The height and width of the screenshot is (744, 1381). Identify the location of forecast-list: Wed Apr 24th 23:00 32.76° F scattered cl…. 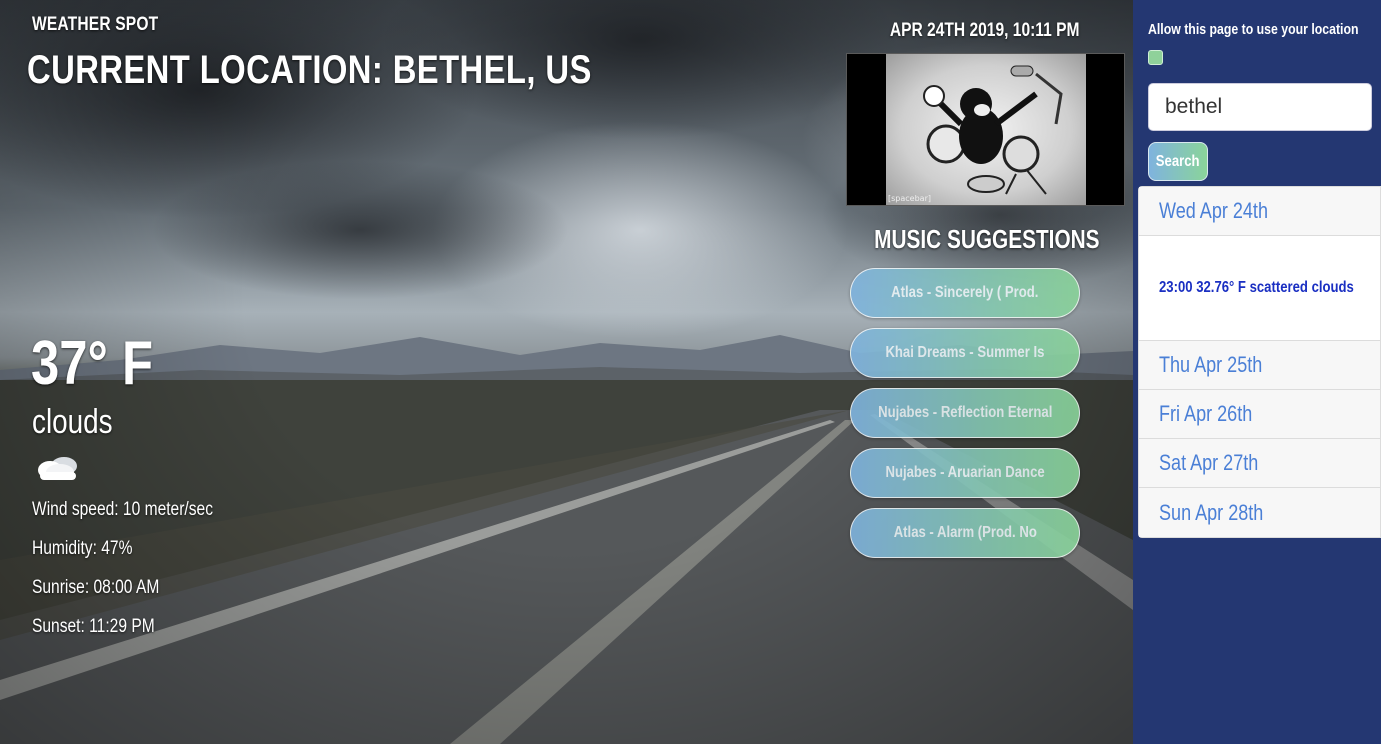
(1259, 362).